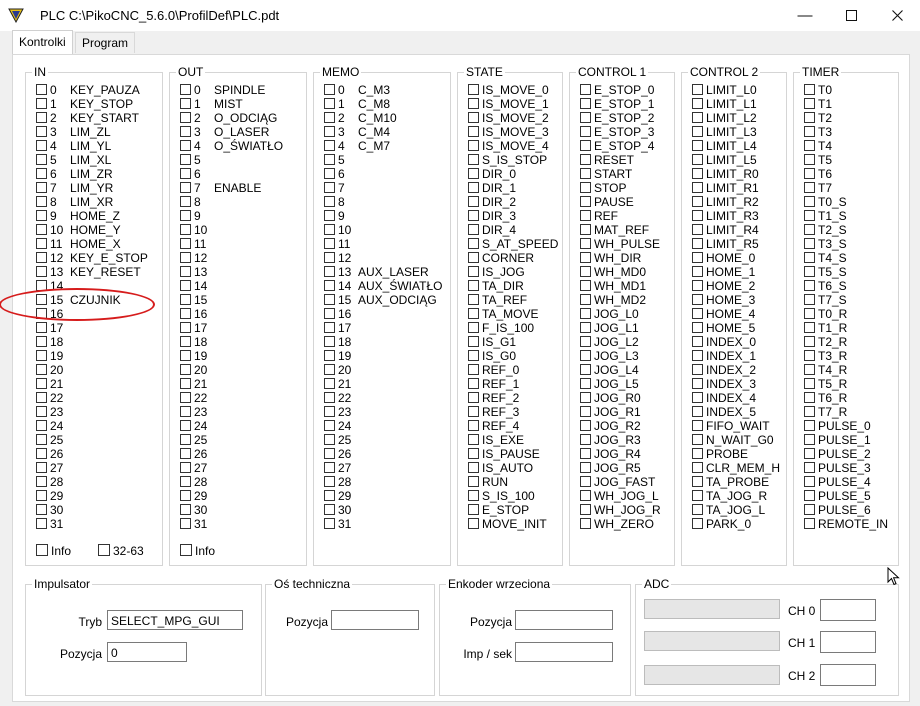 This screenshot has width=920, height=706. Describe the element at coordinates (825, 328) in the screenshot. I see `checkbox-row: T1_R` at that location.